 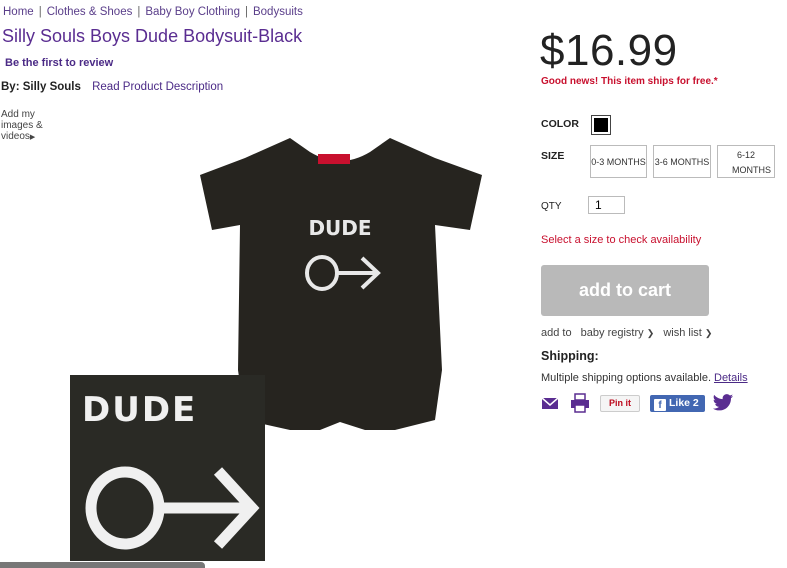 What do you see at coordinates (157, 87) in the screenshot?
I see `read-description-link: Read Product Description` at bounding box center [157, 87].